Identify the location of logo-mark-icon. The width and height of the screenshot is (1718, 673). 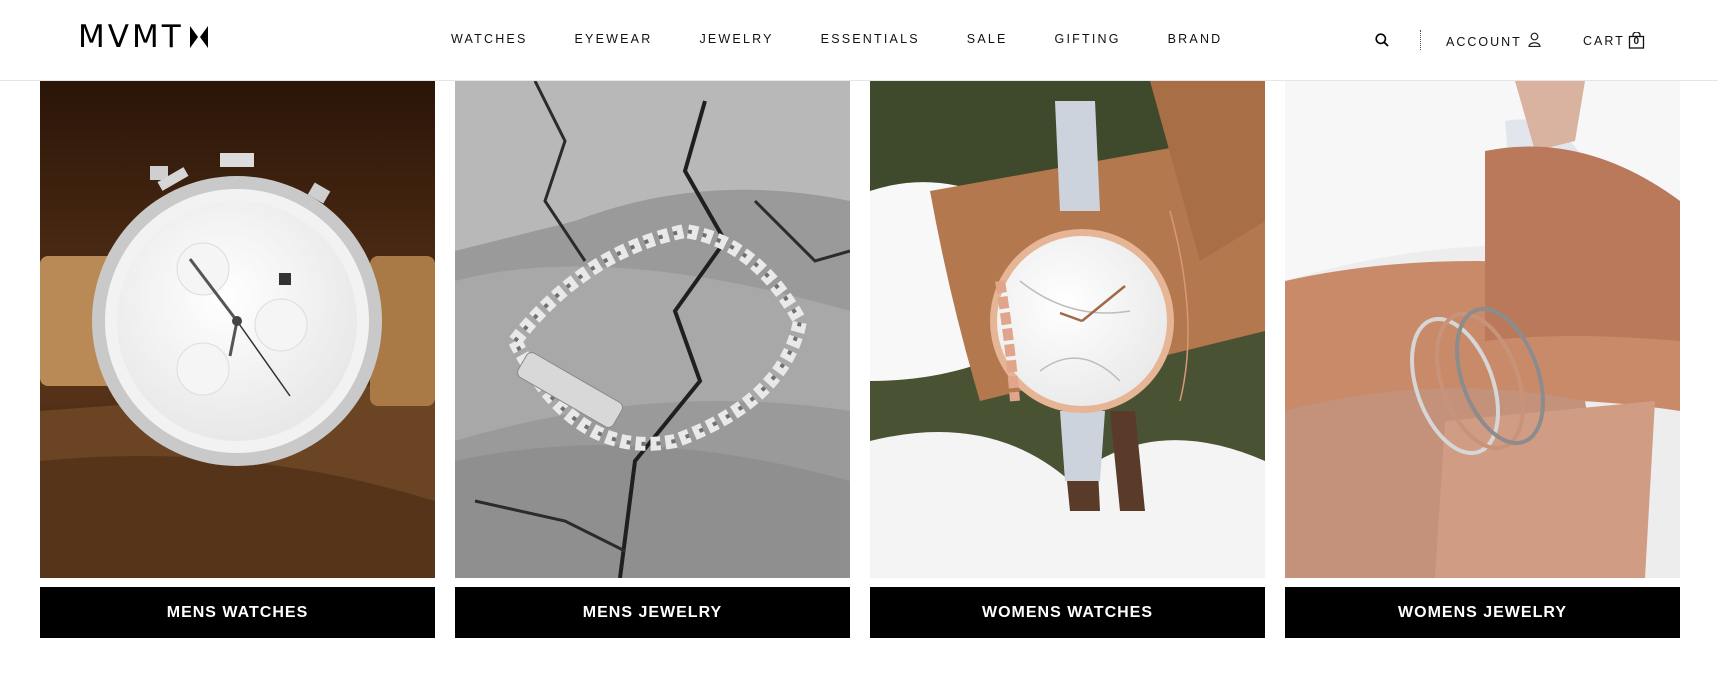
(198, 37).